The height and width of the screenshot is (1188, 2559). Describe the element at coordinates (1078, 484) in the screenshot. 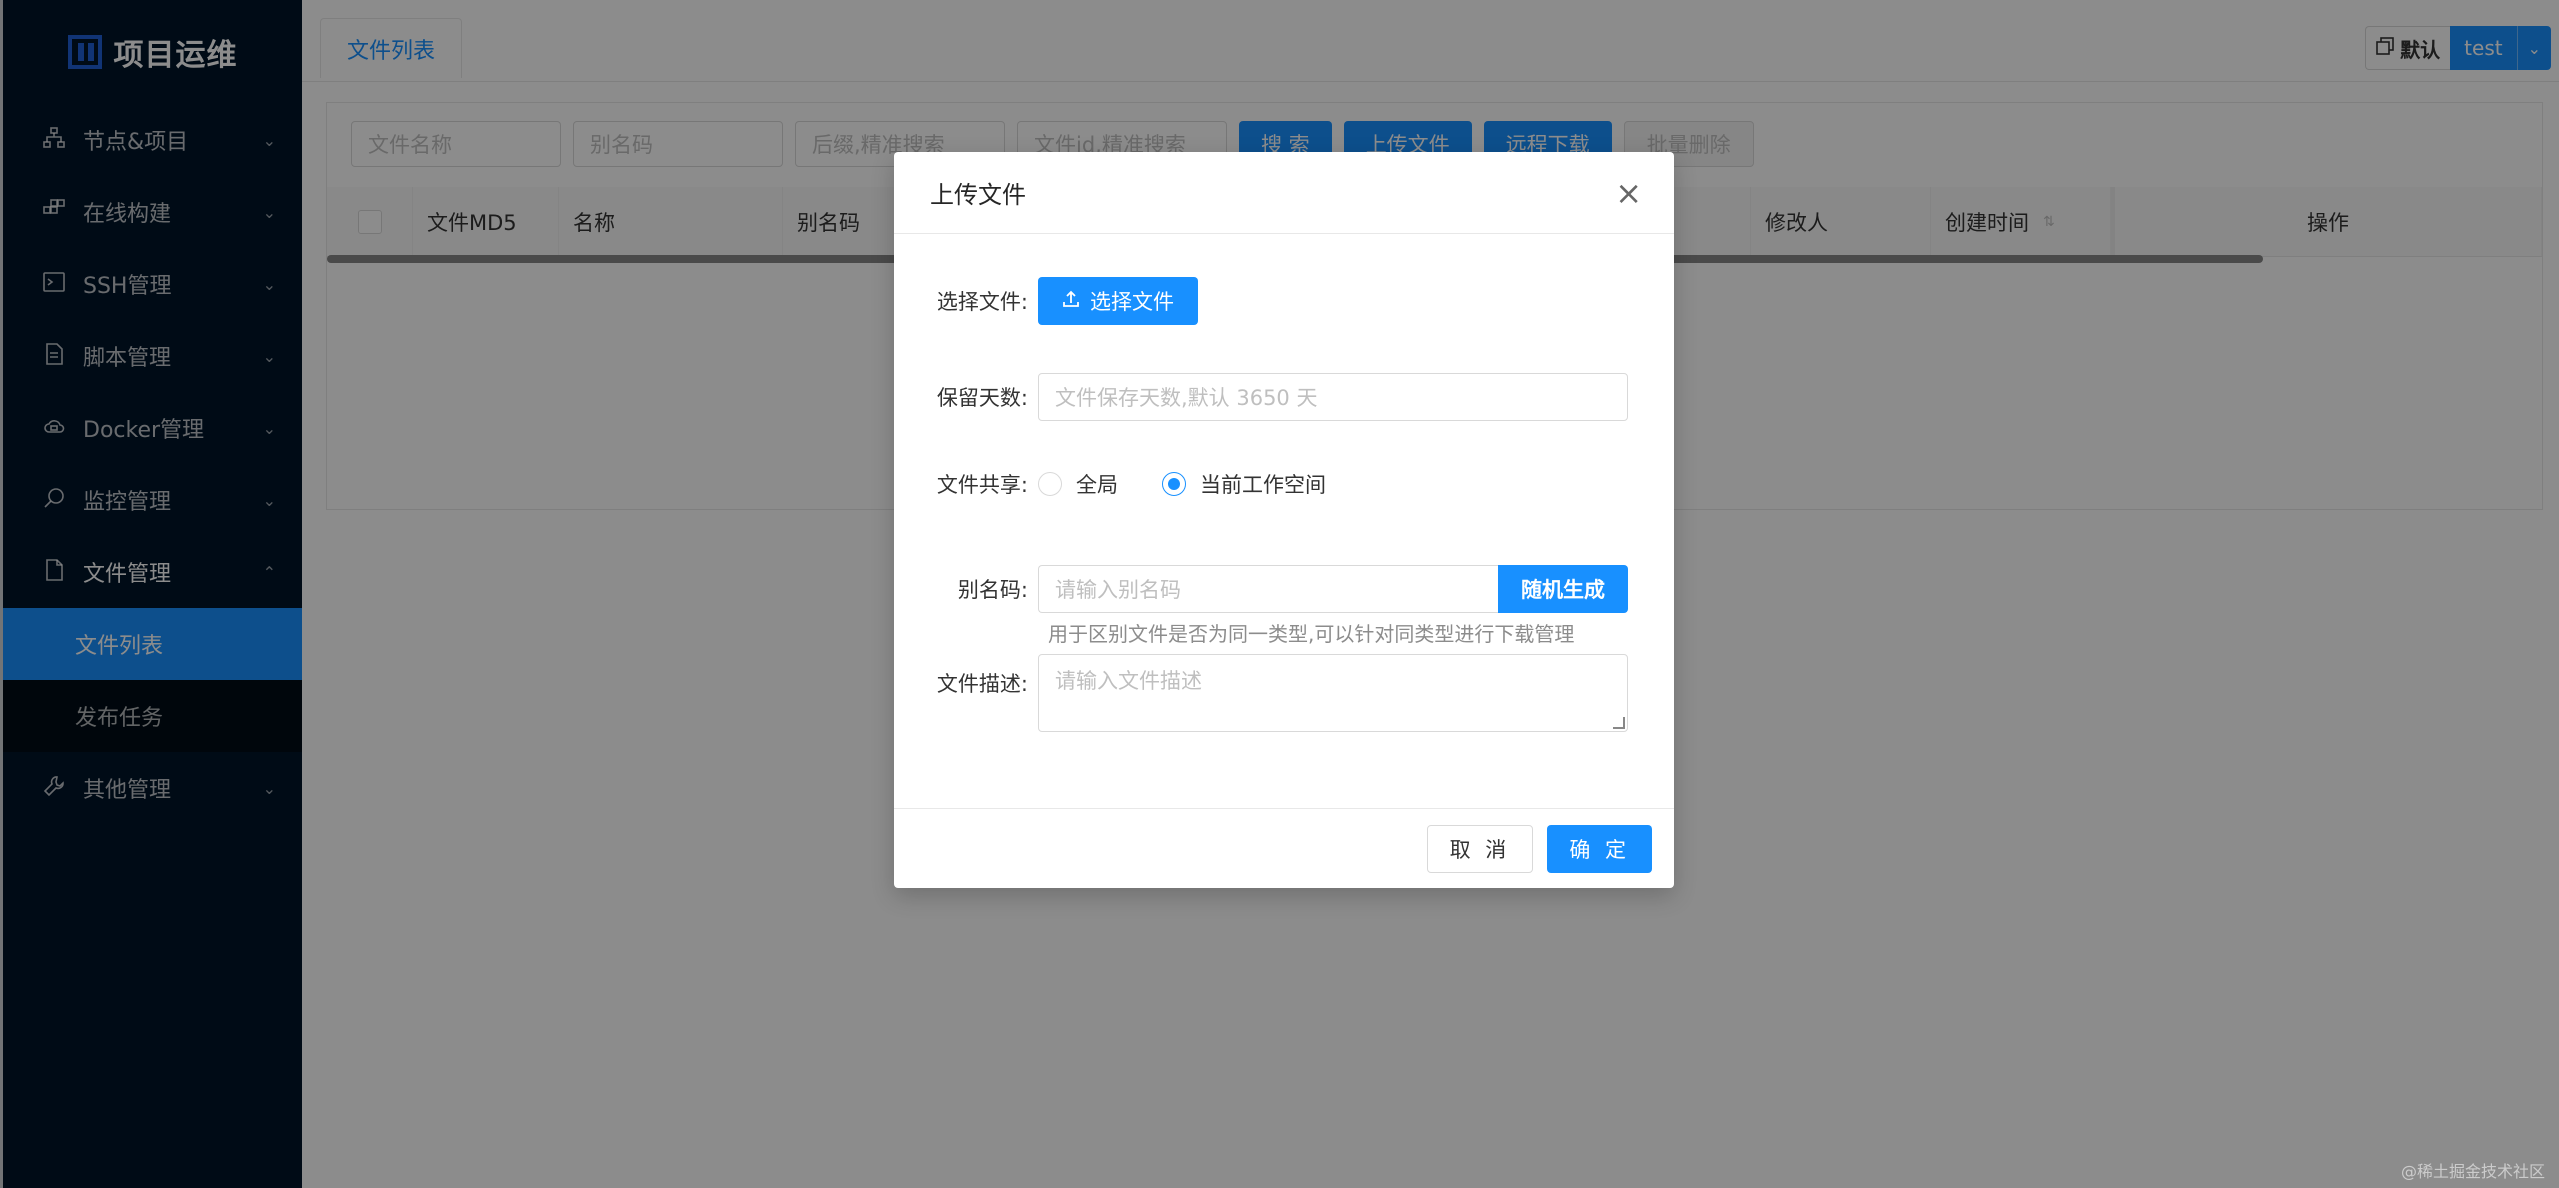

I see `share-global-option: 全局` at that location.